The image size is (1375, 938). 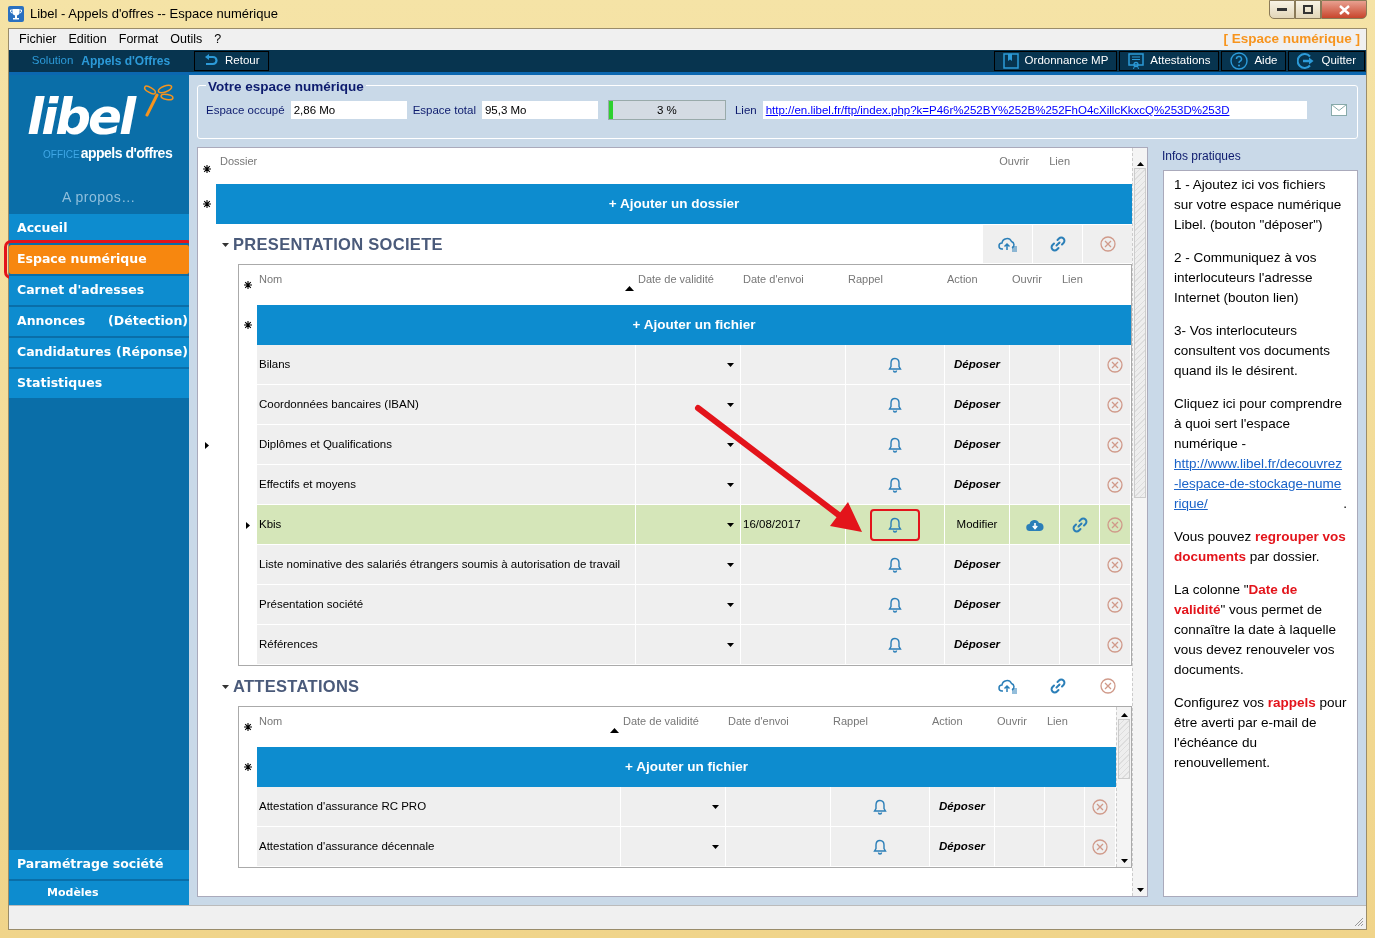 What do you see at coordinates (444, 110) in the screenshot?
I see `field-label: Espace total` at bounding box center [444, 110].